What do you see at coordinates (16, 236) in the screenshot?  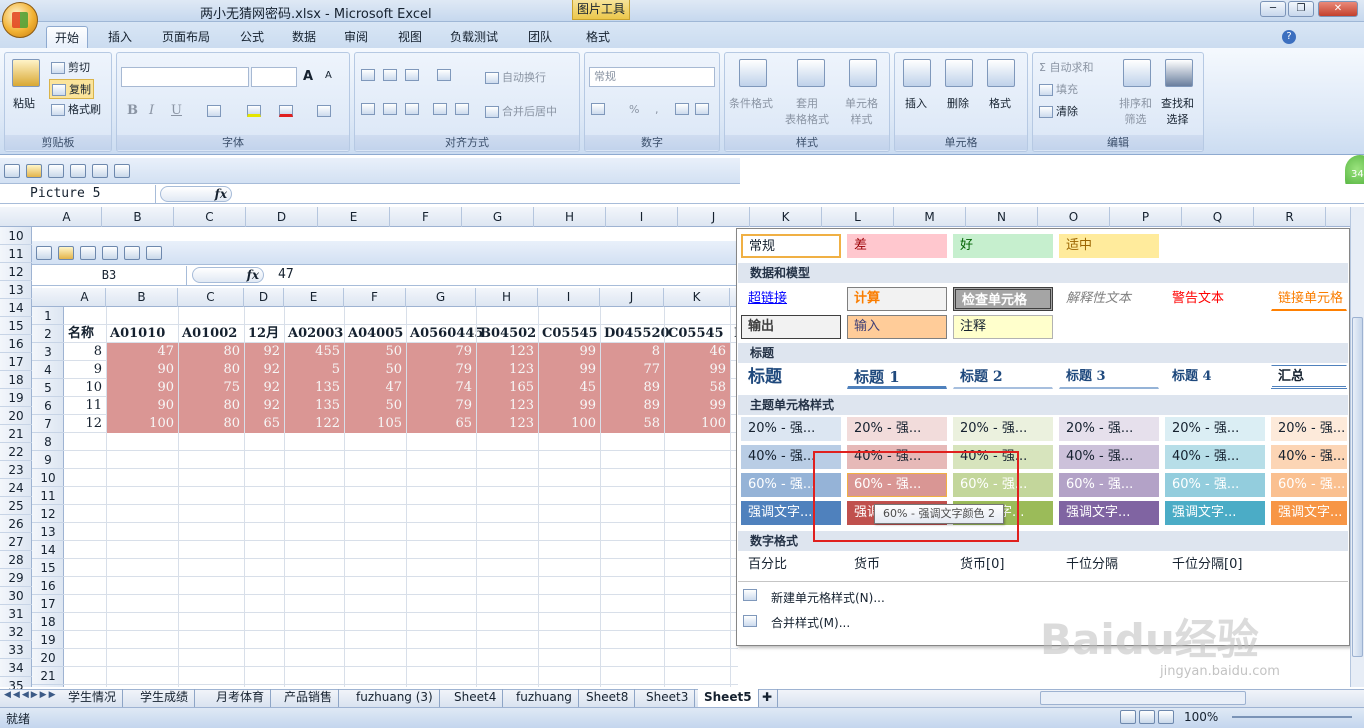 I see `row-header: 10` at bounding box center [16, 236].